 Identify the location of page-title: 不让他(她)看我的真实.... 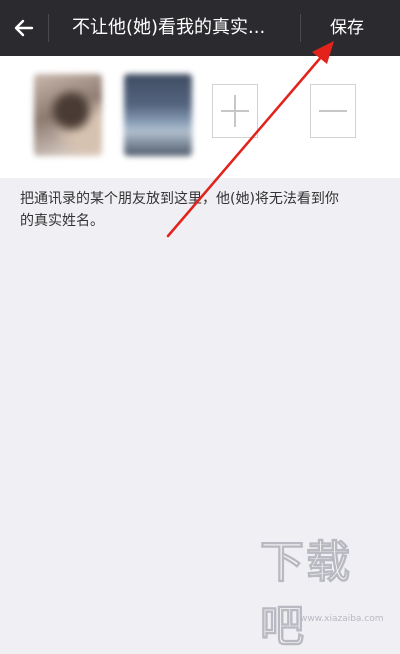
(169, 27).